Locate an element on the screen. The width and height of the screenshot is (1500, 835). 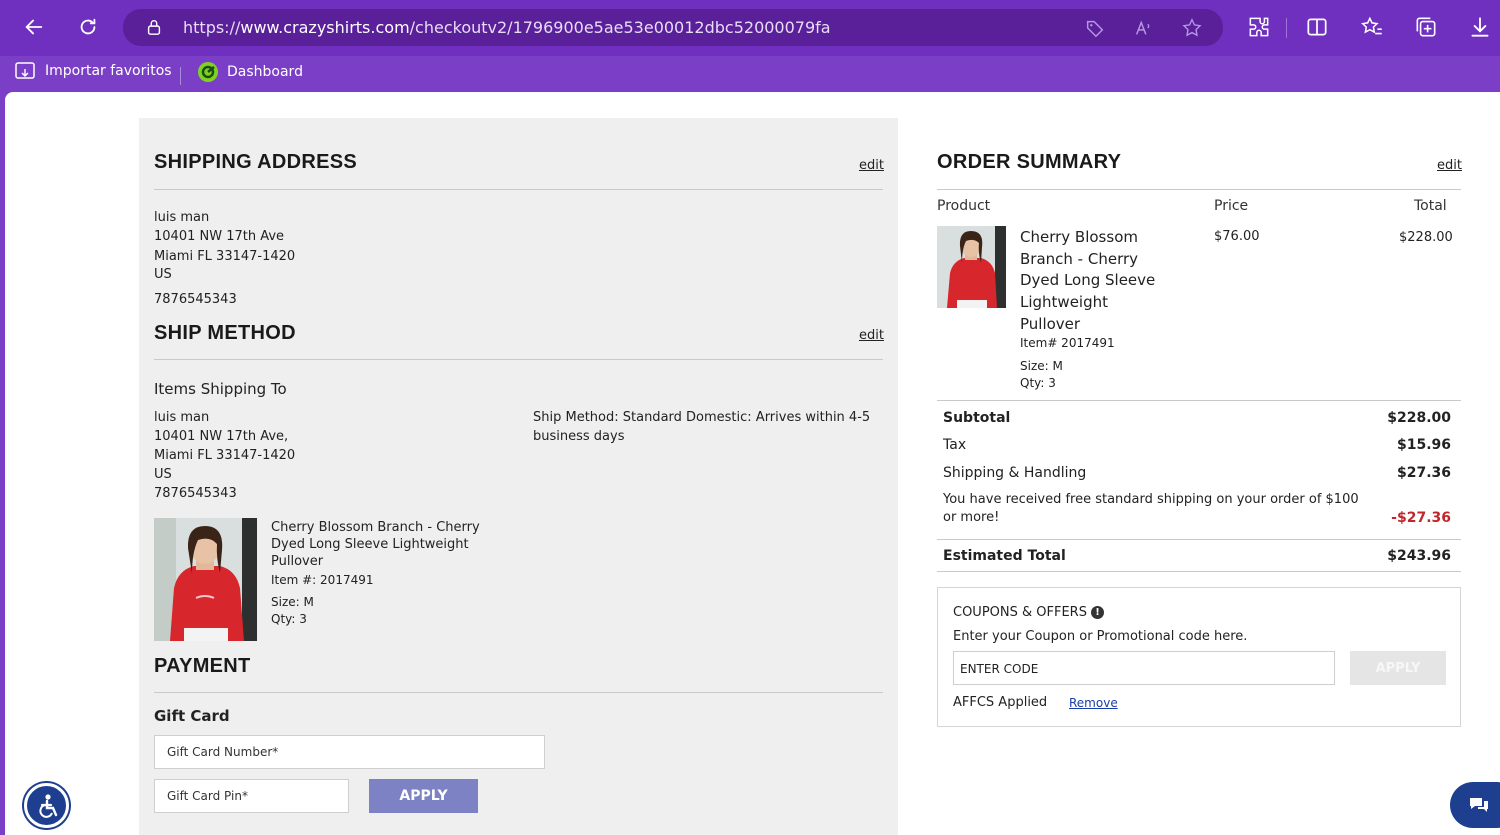
shipping-country: US is located at coordinates (163, 274).